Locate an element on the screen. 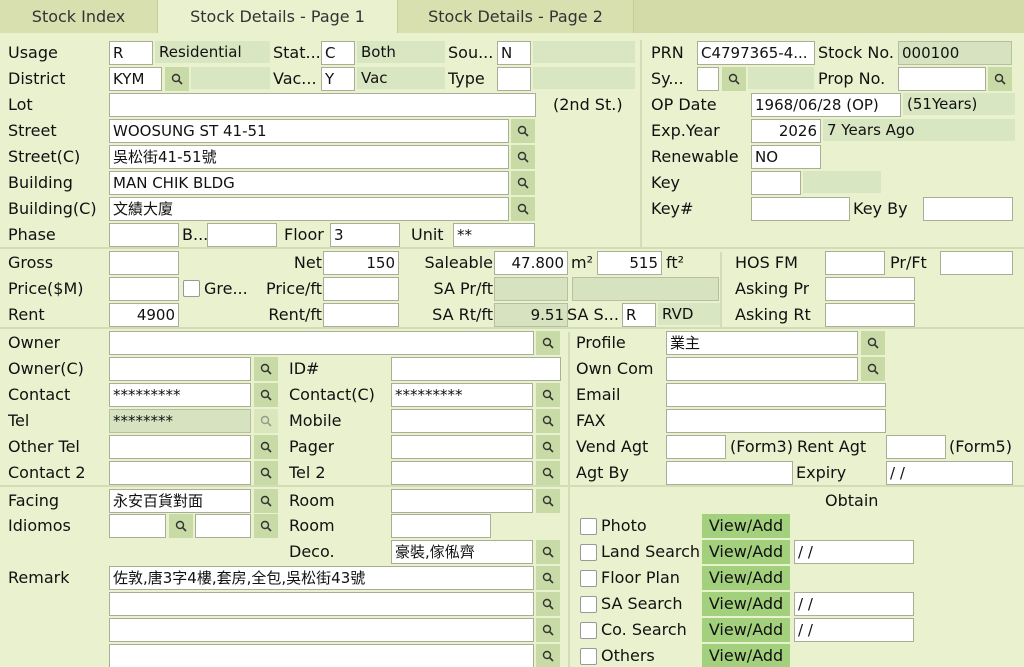  gre-checkbox is located at coordinates (191, 288).